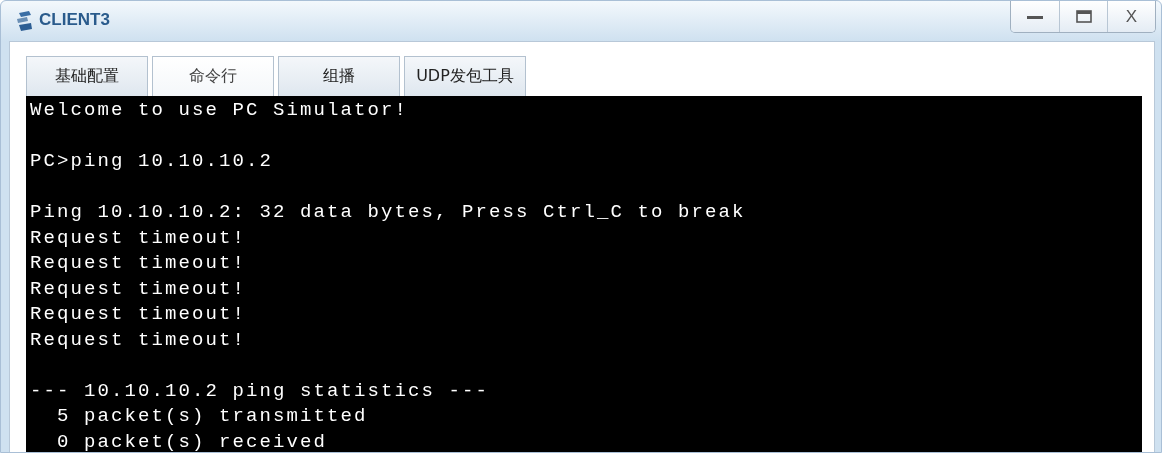 This screenshot has height=453, width=1172. What do you see at coordinates (87, 76) in the screenshot?
I see `tab: 基础配置` at bounding box center [87, 76].